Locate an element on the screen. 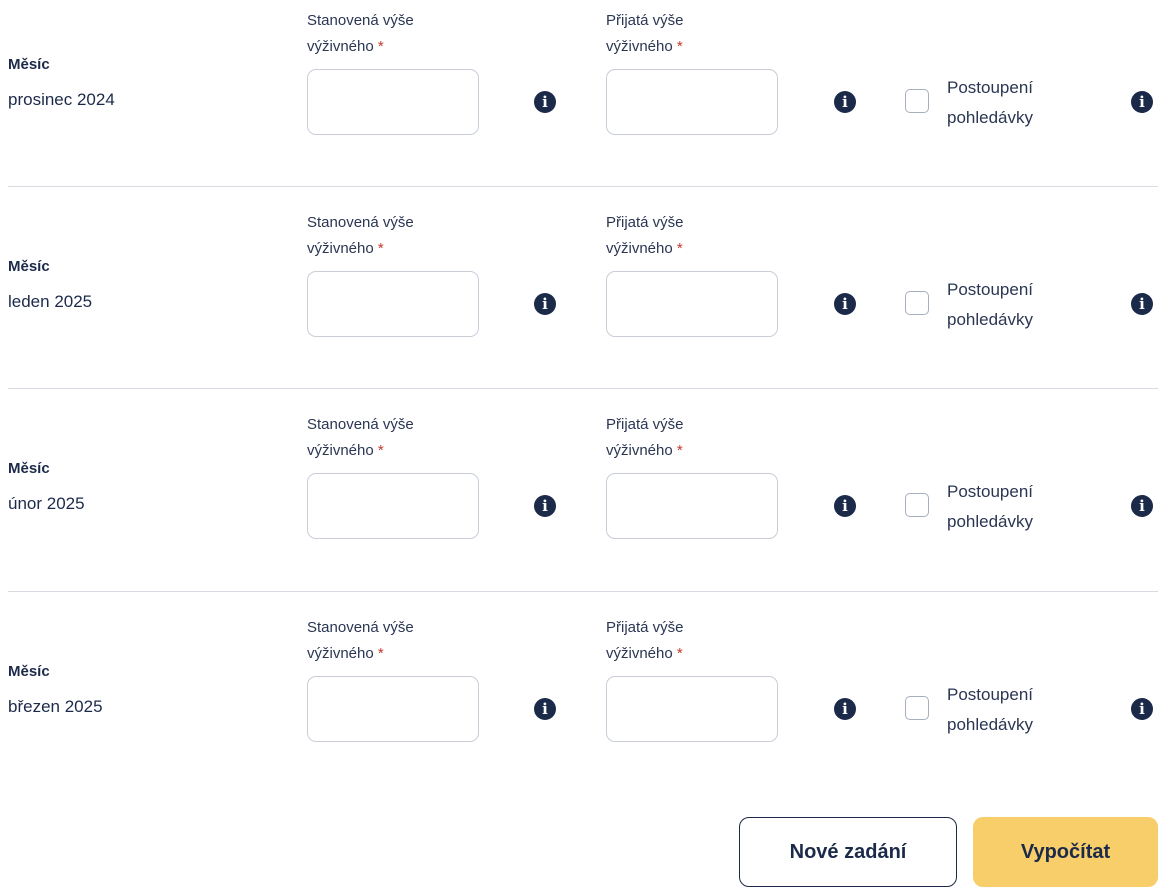 This screenshot has width=1158, height=888. month-value: březen 2025 is located at coordinates (55, 706).